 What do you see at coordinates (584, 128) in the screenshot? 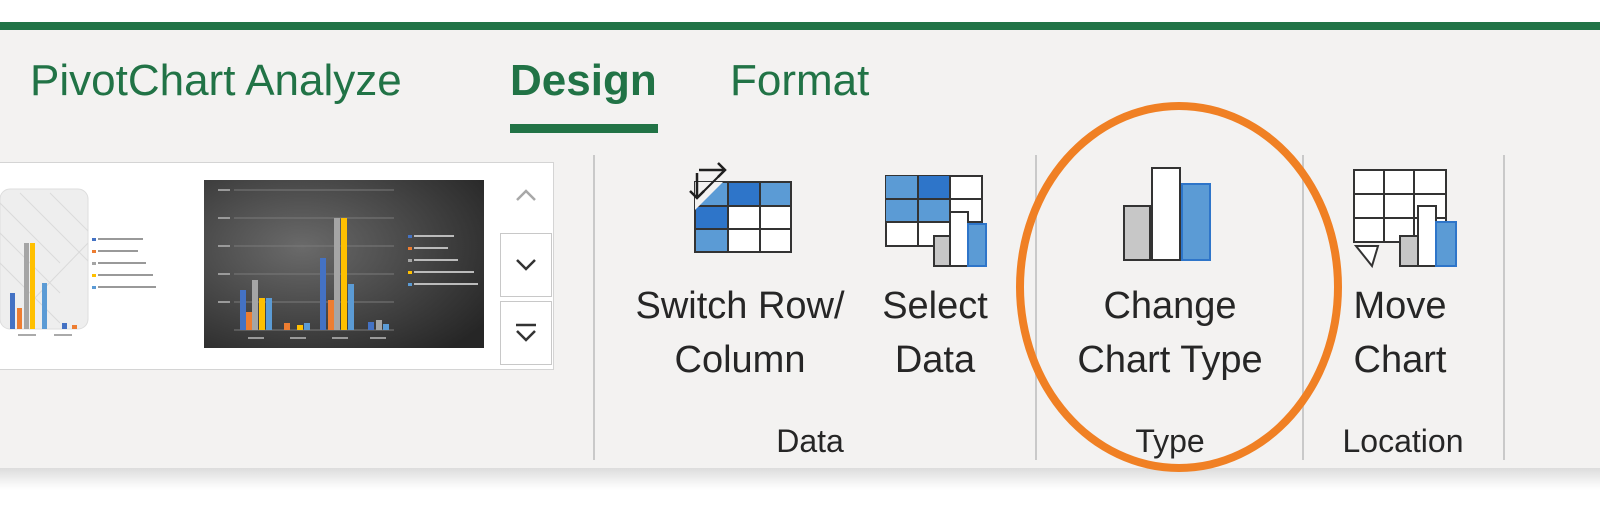
I see `active-tab-indicator` at bounding box center [584, 128].